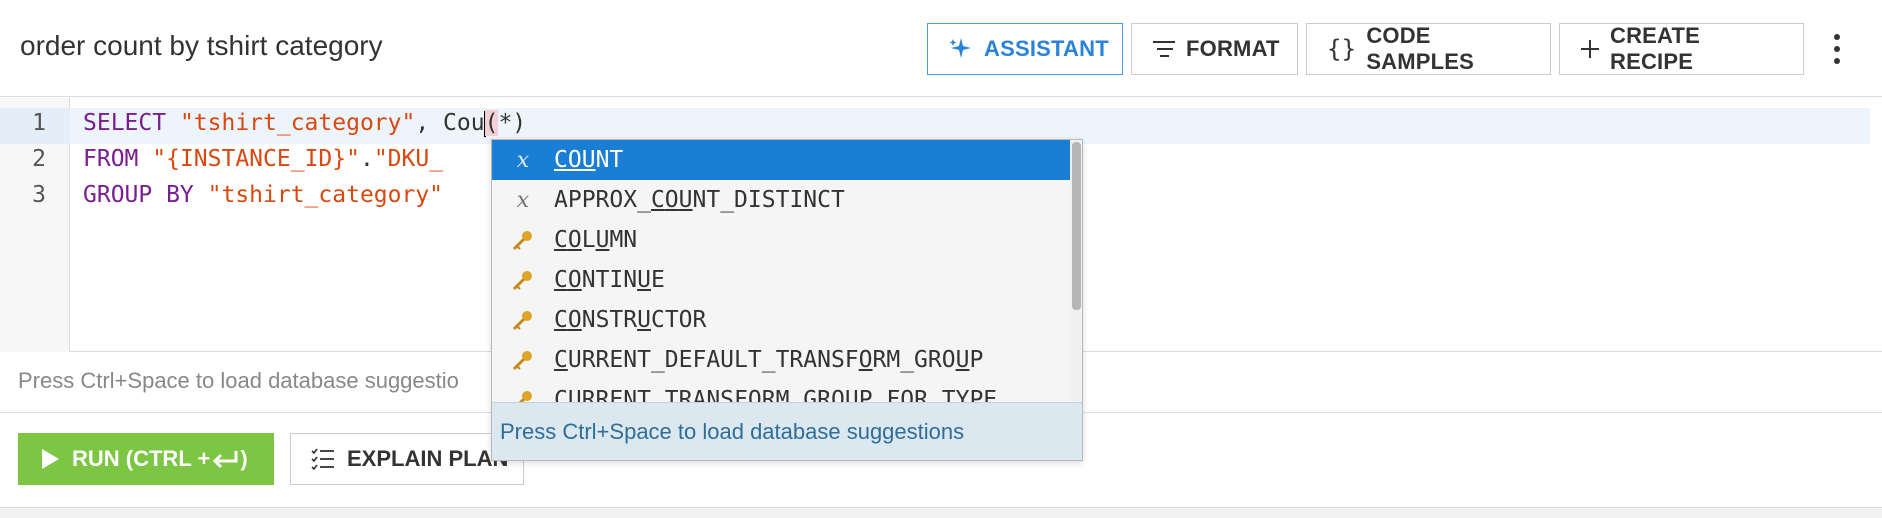 The height and width of the screenshot is (518, 1882). Describe the element at coordinates (323, 459) in the screenshot. I see `checklist-icon` at that location.